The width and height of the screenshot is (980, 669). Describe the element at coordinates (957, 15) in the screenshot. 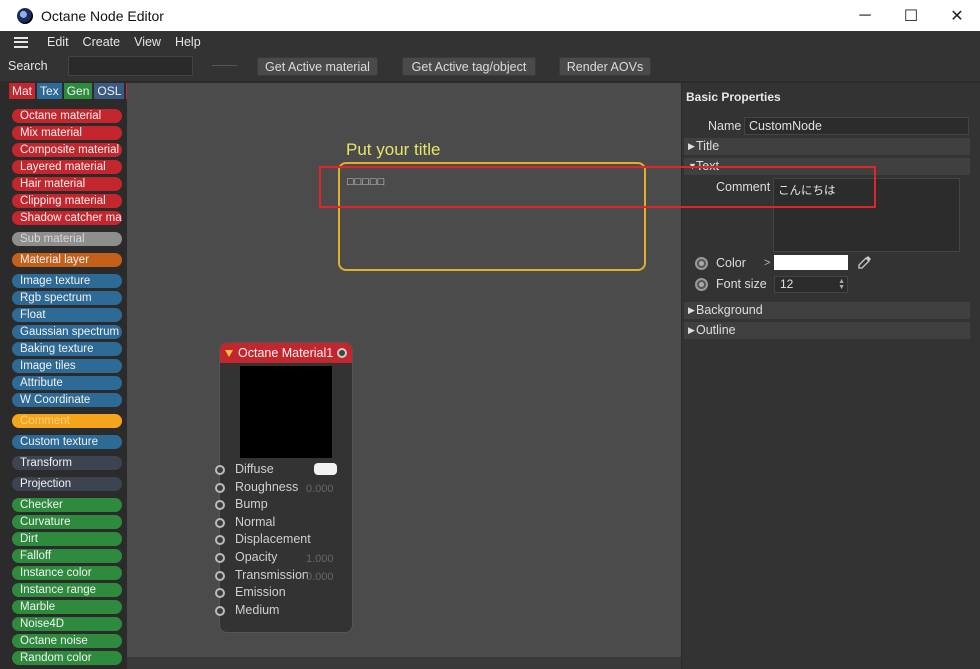

I see `close-button: ✕` at that location.